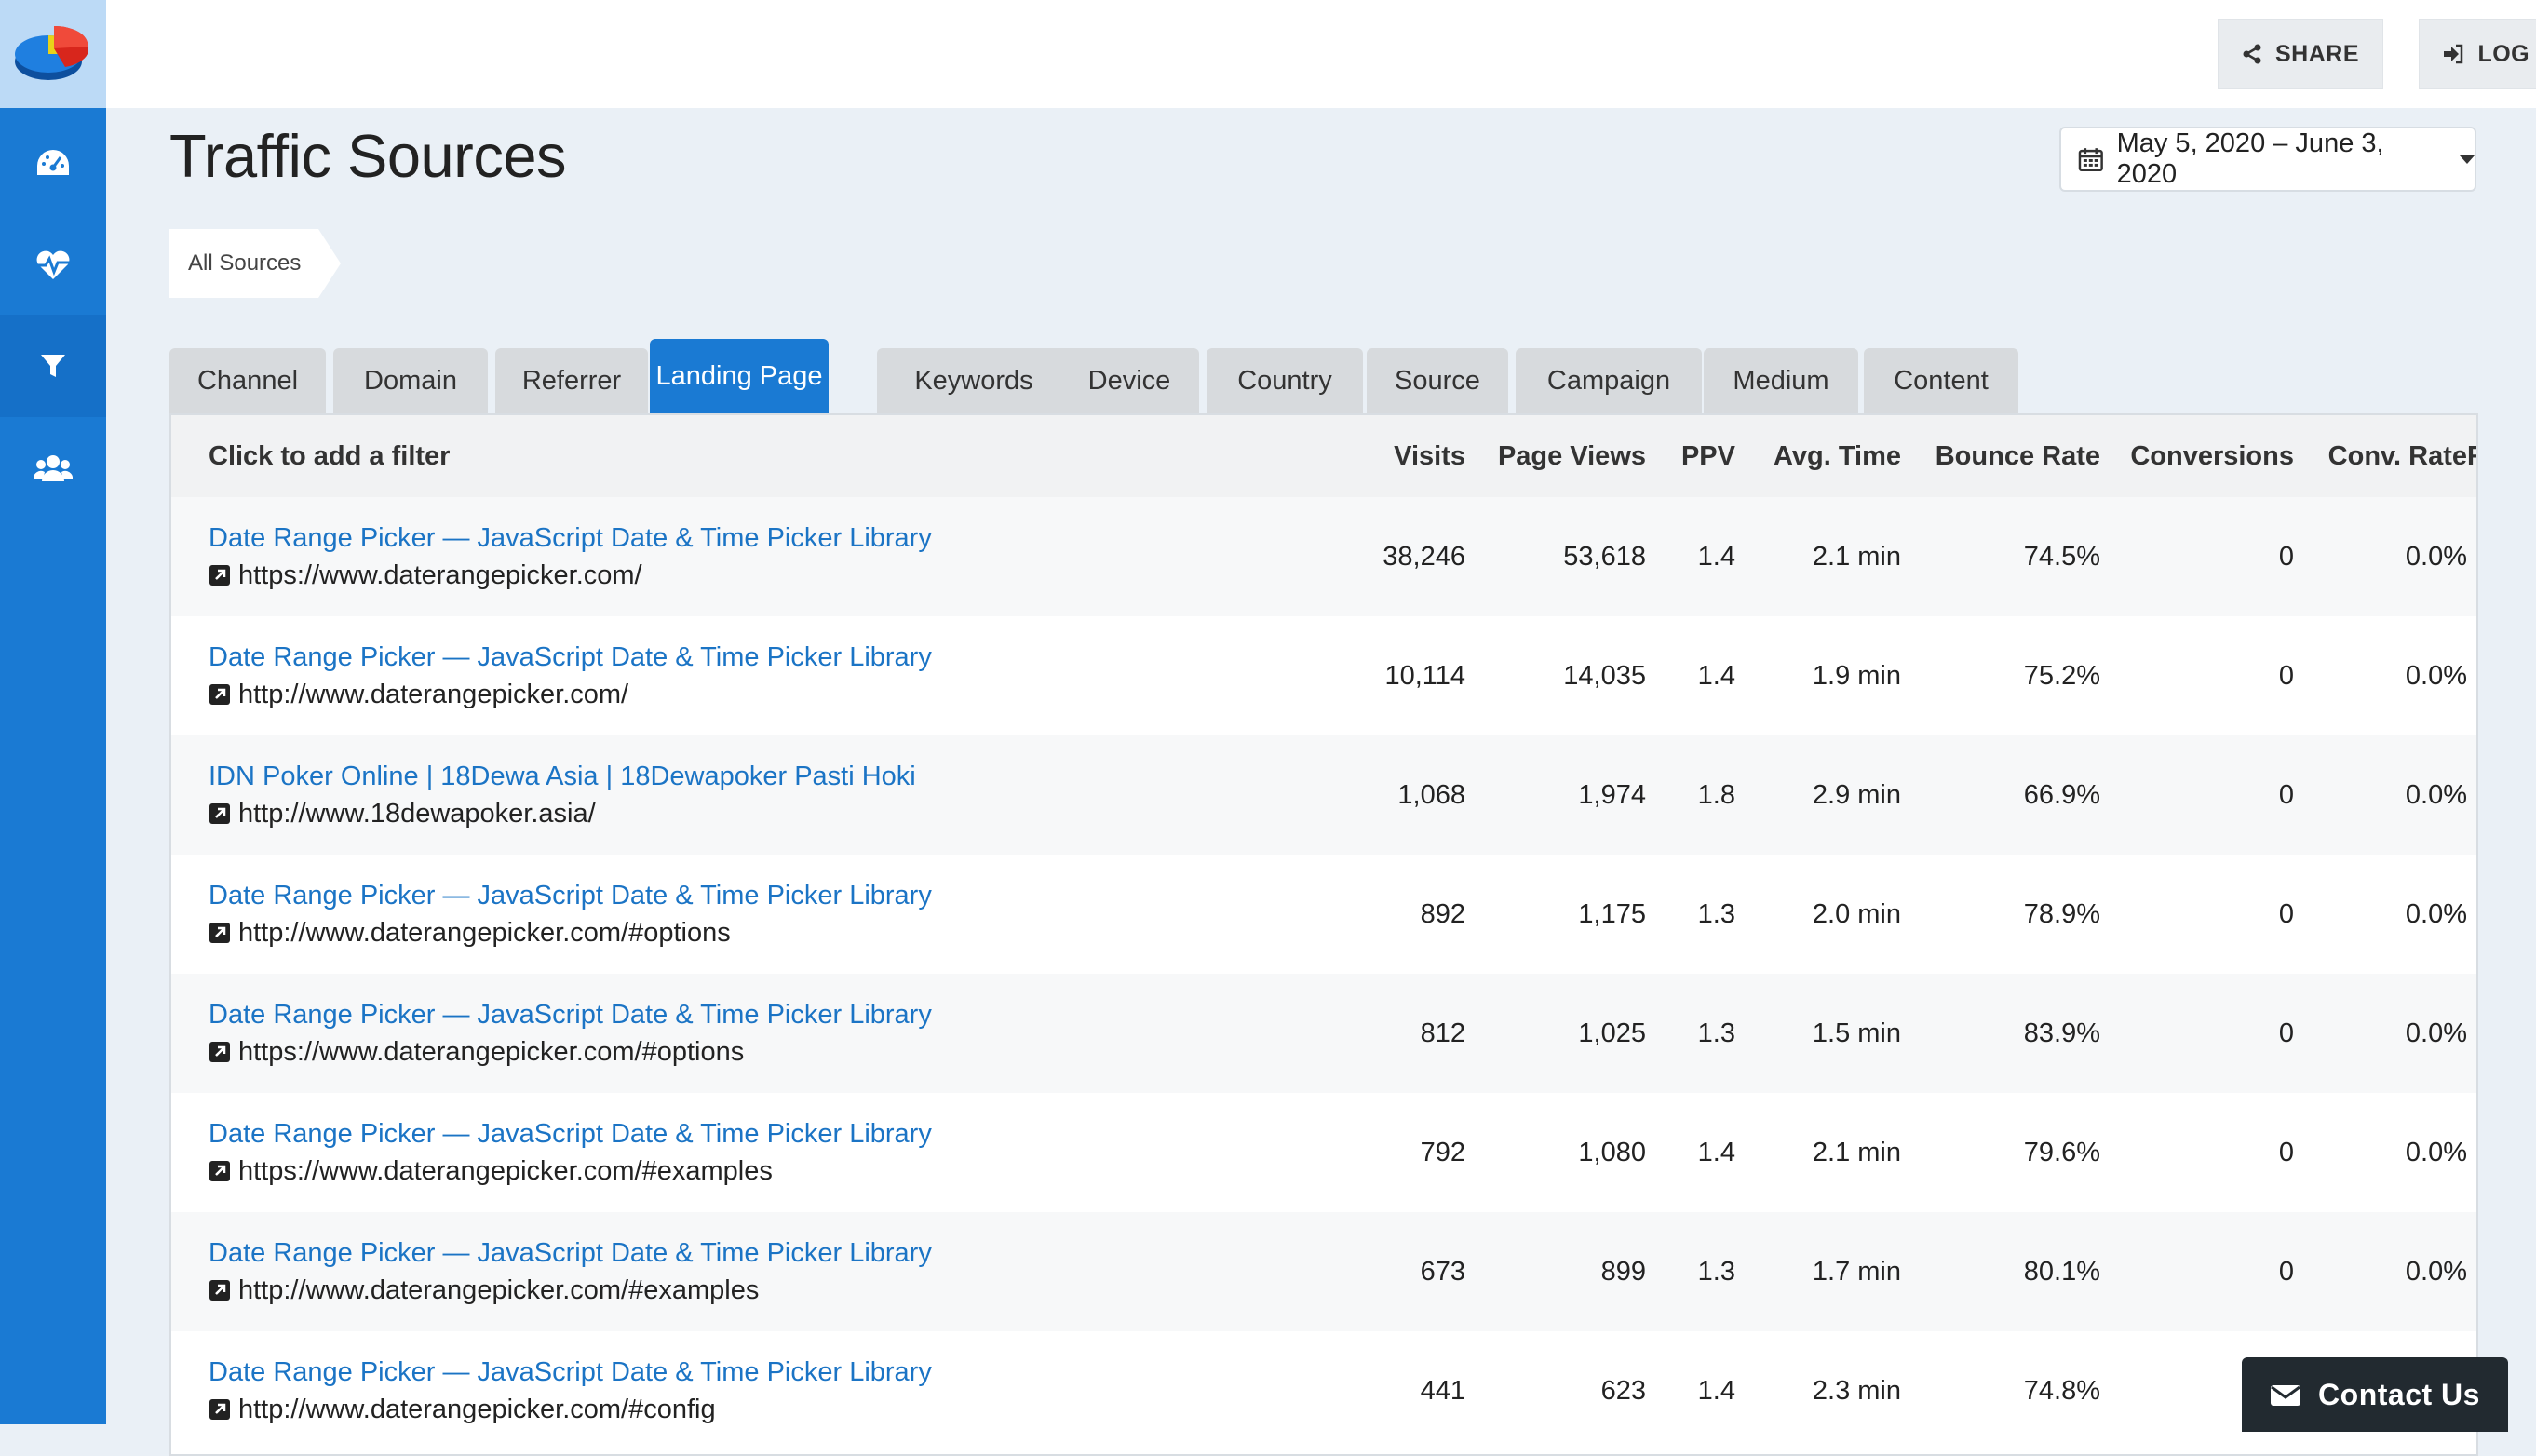 This screenshot has height=1456, width=2536. What do you see at coordinates (498, 1290) in the screenshot?
I see `landing-page-url-text: http://www.daterangepicker.com/#examples` at bounding box center [498, 1290].